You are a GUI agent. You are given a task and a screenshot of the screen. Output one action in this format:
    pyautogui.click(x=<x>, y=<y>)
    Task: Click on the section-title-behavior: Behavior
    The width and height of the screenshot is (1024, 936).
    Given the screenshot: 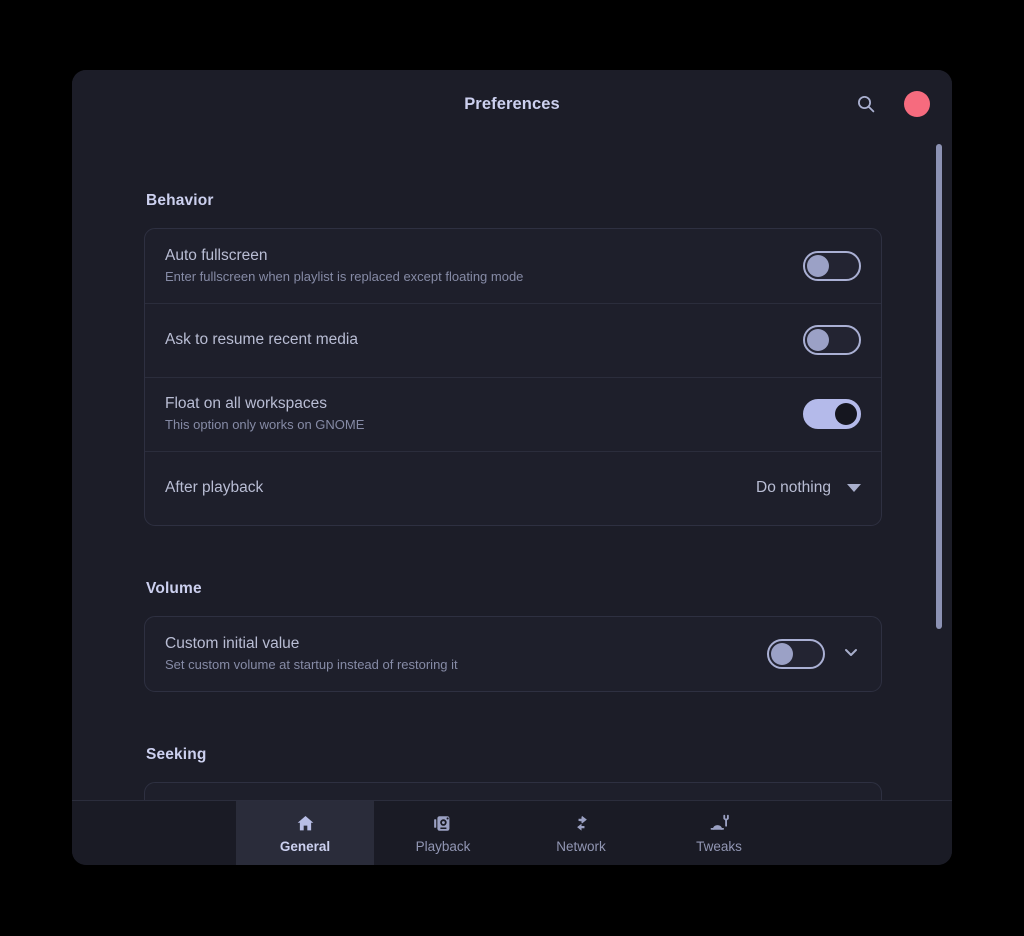 What is the action you would take?
    pyautogui.click(x=180, y=200)
    